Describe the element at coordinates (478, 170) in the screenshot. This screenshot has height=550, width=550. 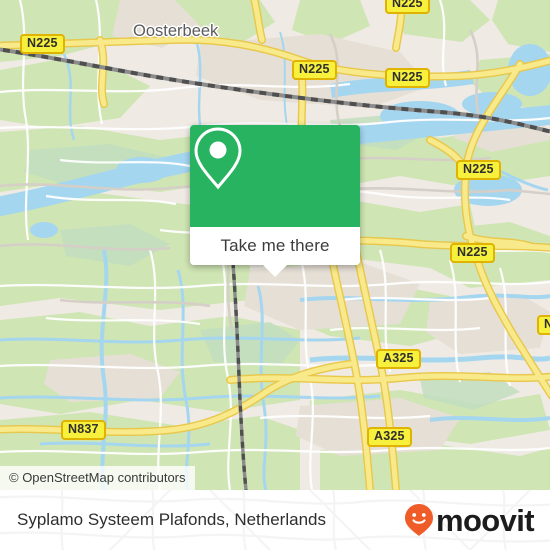
I see `road-shield-n225-right-upper: N225` at that location.